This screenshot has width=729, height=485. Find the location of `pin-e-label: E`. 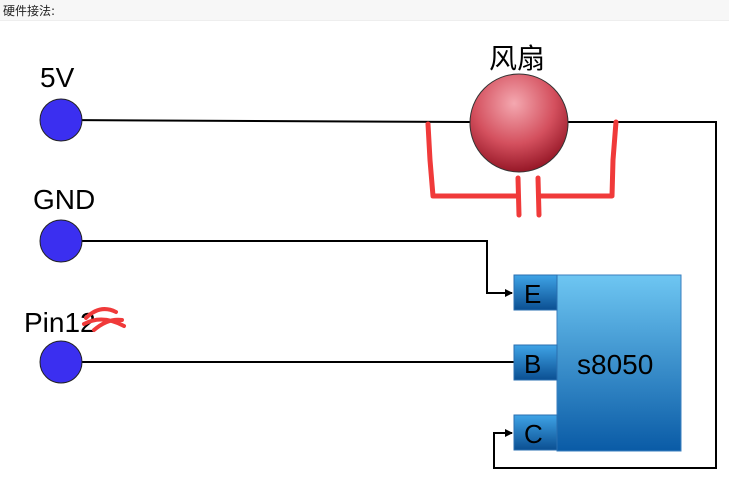

pin-e-label: E is located at coordinates (532, 294).